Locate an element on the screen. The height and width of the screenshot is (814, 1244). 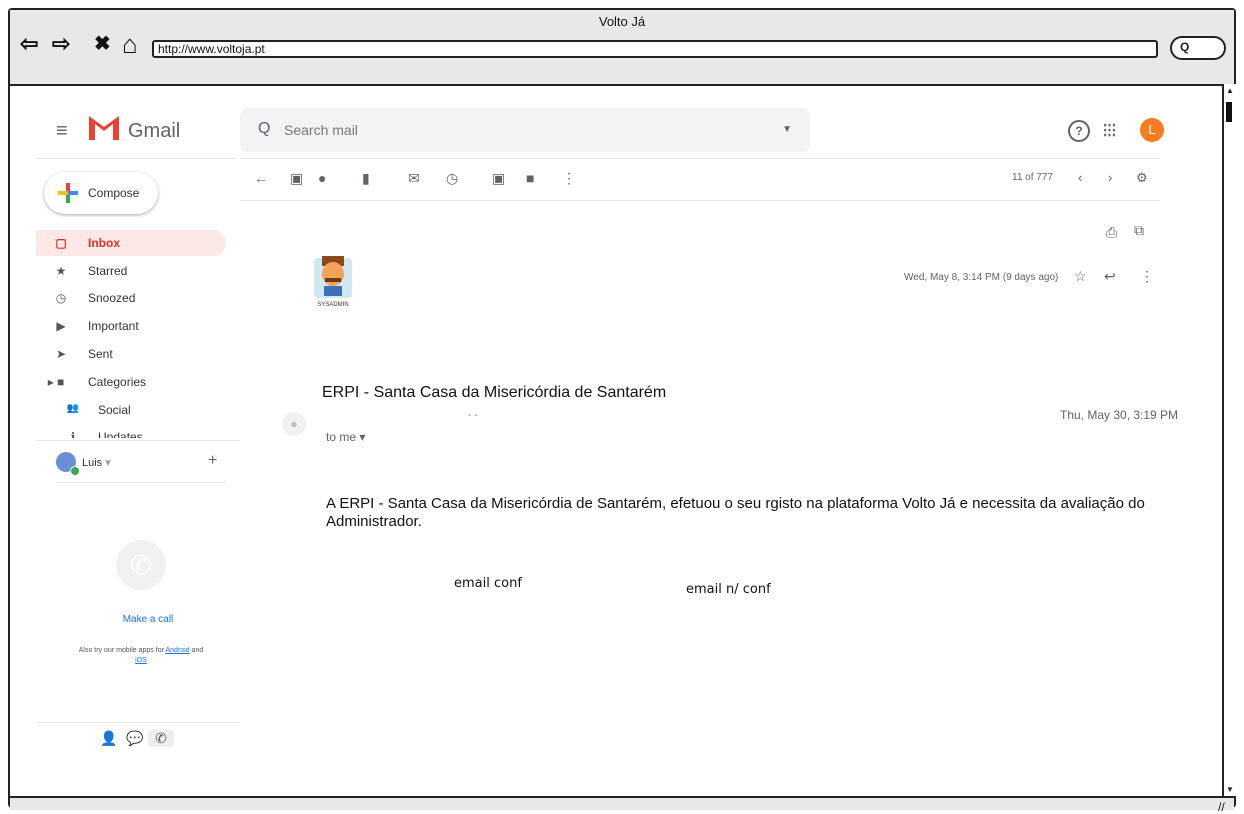
scroll-thumb is located at coordinates (1229, 112).